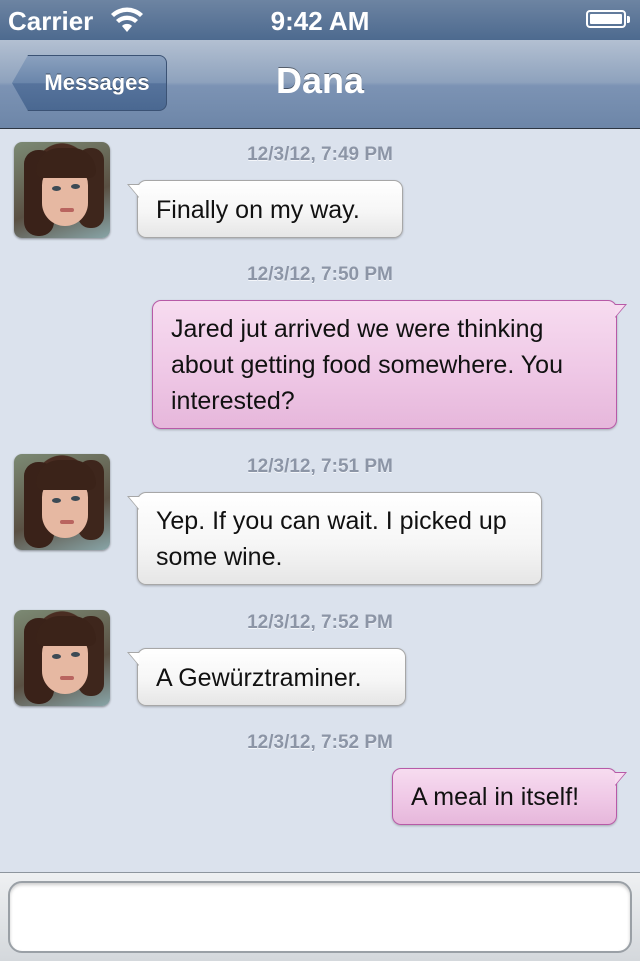 The width and height of the screenshot is (640, 961). Describe the element at coordinates (320, 742) in the screenshot. I see `message-timestamp: 12/3/12, 7:52 PM` at that location.